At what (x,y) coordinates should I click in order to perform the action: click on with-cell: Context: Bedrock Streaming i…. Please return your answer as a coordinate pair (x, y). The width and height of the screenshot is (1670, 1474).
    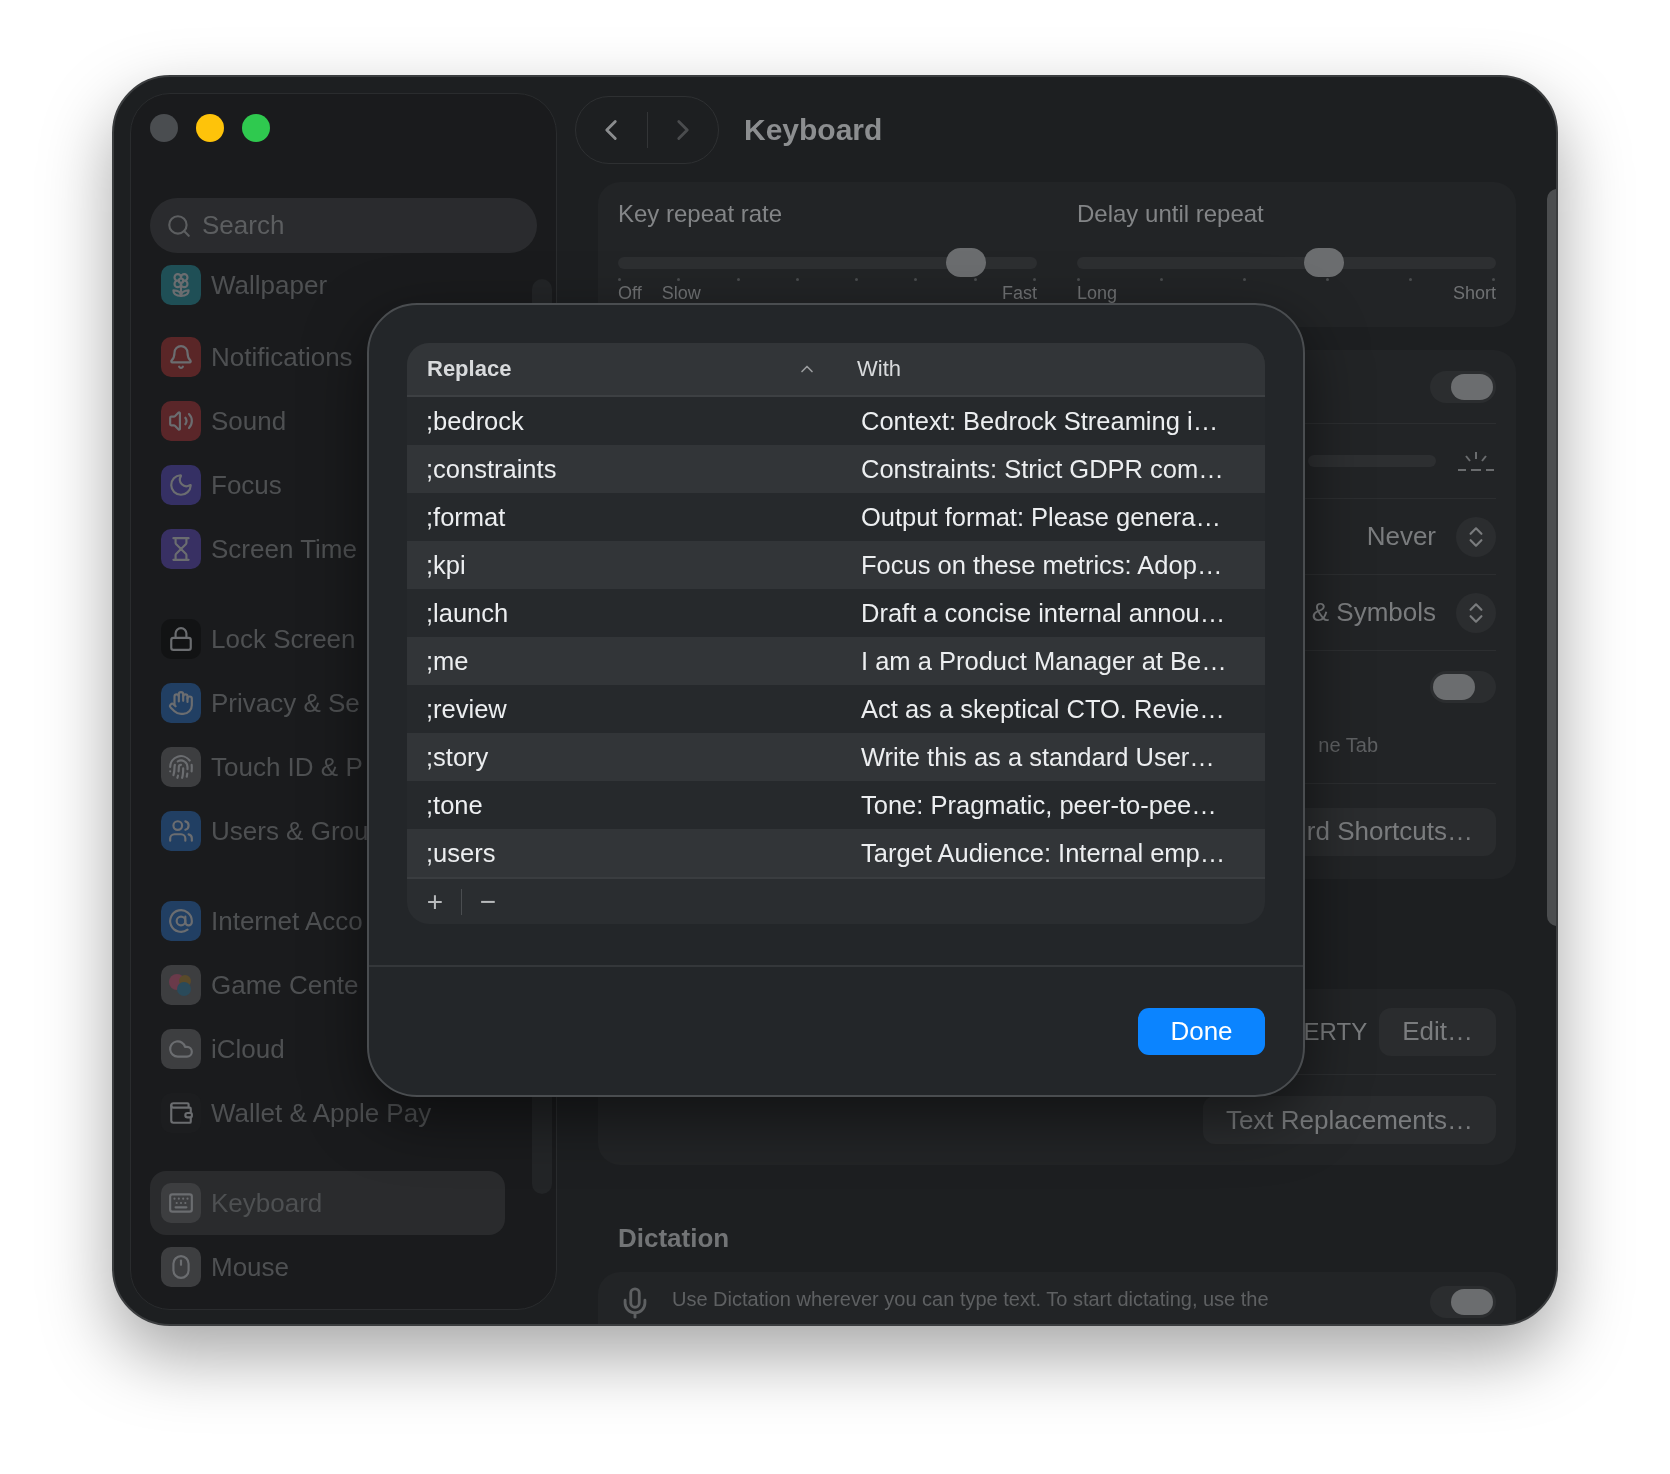
    Looking at the image, I should click on (1051, 421).